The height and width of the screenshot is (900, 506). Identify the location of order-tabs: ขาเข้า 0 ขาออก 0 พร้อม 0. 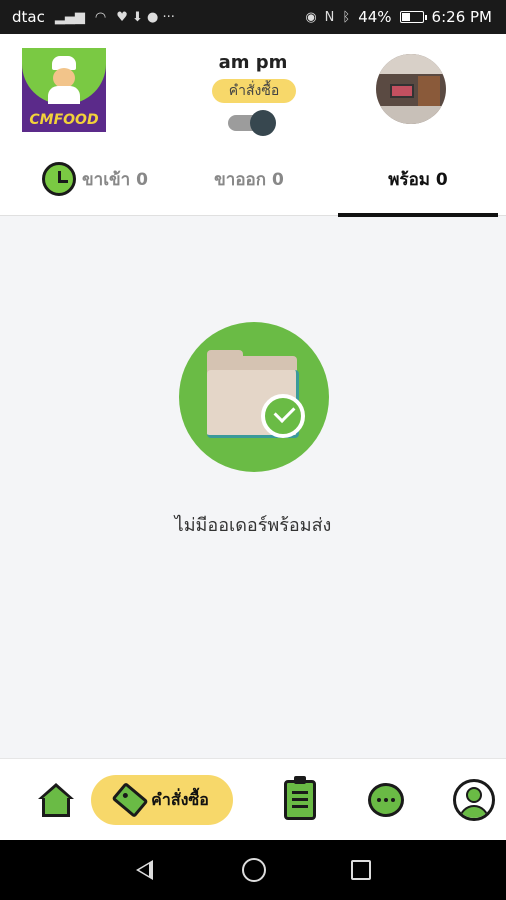
(253, 179).